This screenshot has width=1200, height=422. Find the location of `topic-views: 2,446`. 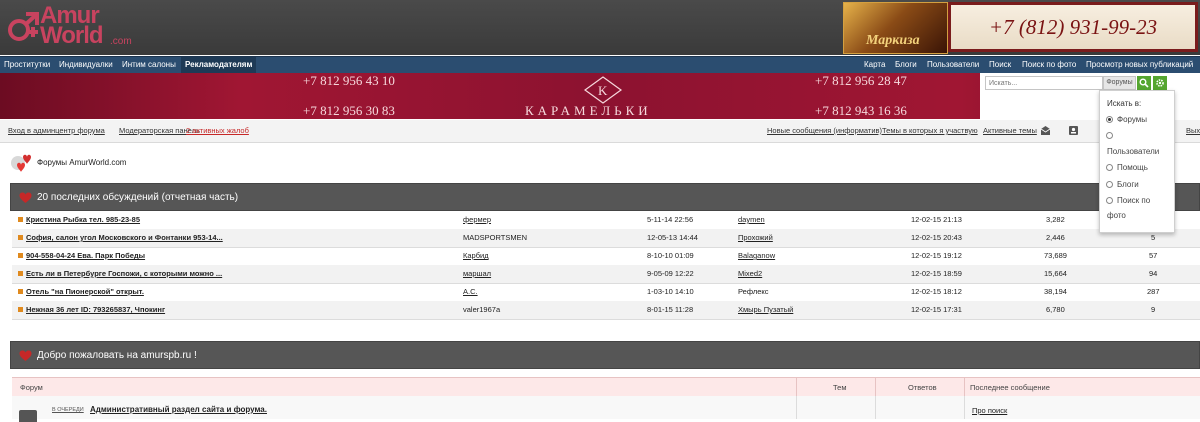

topic-views: 2,446 is located at coordinates (1055, 237).